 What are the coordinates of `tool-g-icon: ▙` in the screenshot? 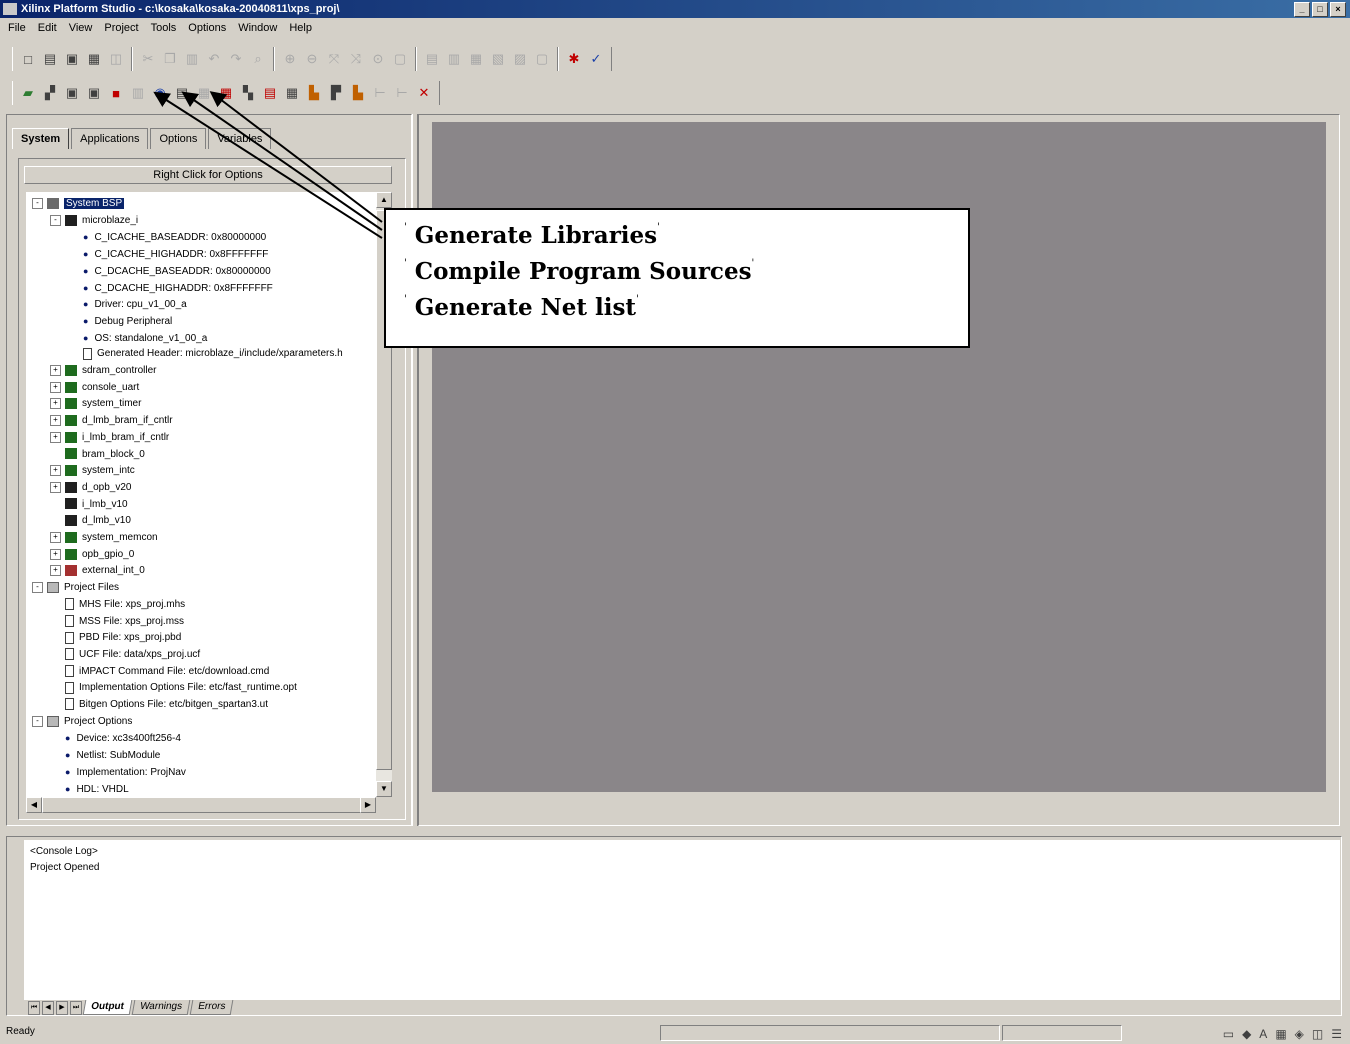 It's located at (314, 93).